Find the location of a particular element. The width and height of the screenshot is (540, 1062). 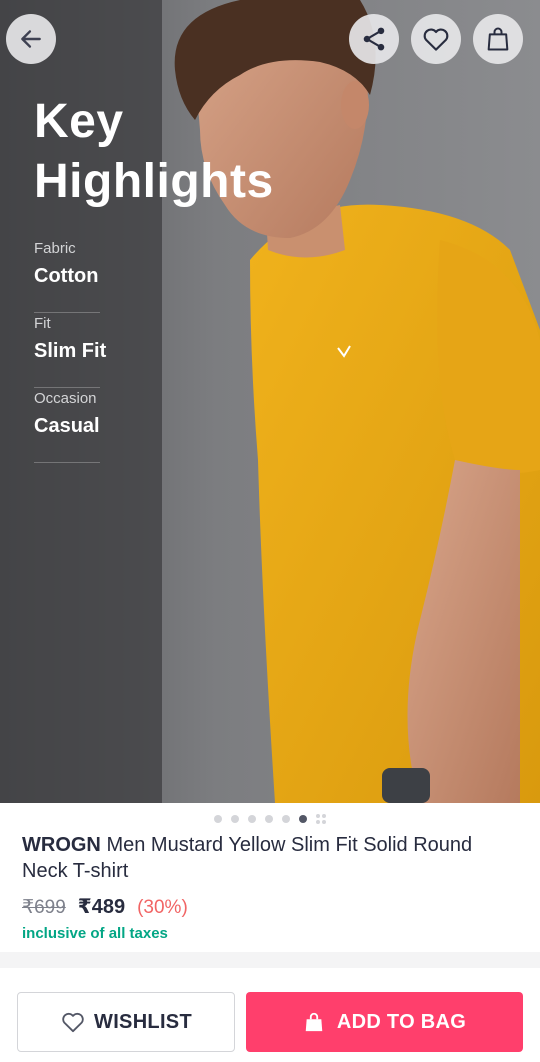

wishlist-button: WISHLIST is located at coordinates (126, 1022).